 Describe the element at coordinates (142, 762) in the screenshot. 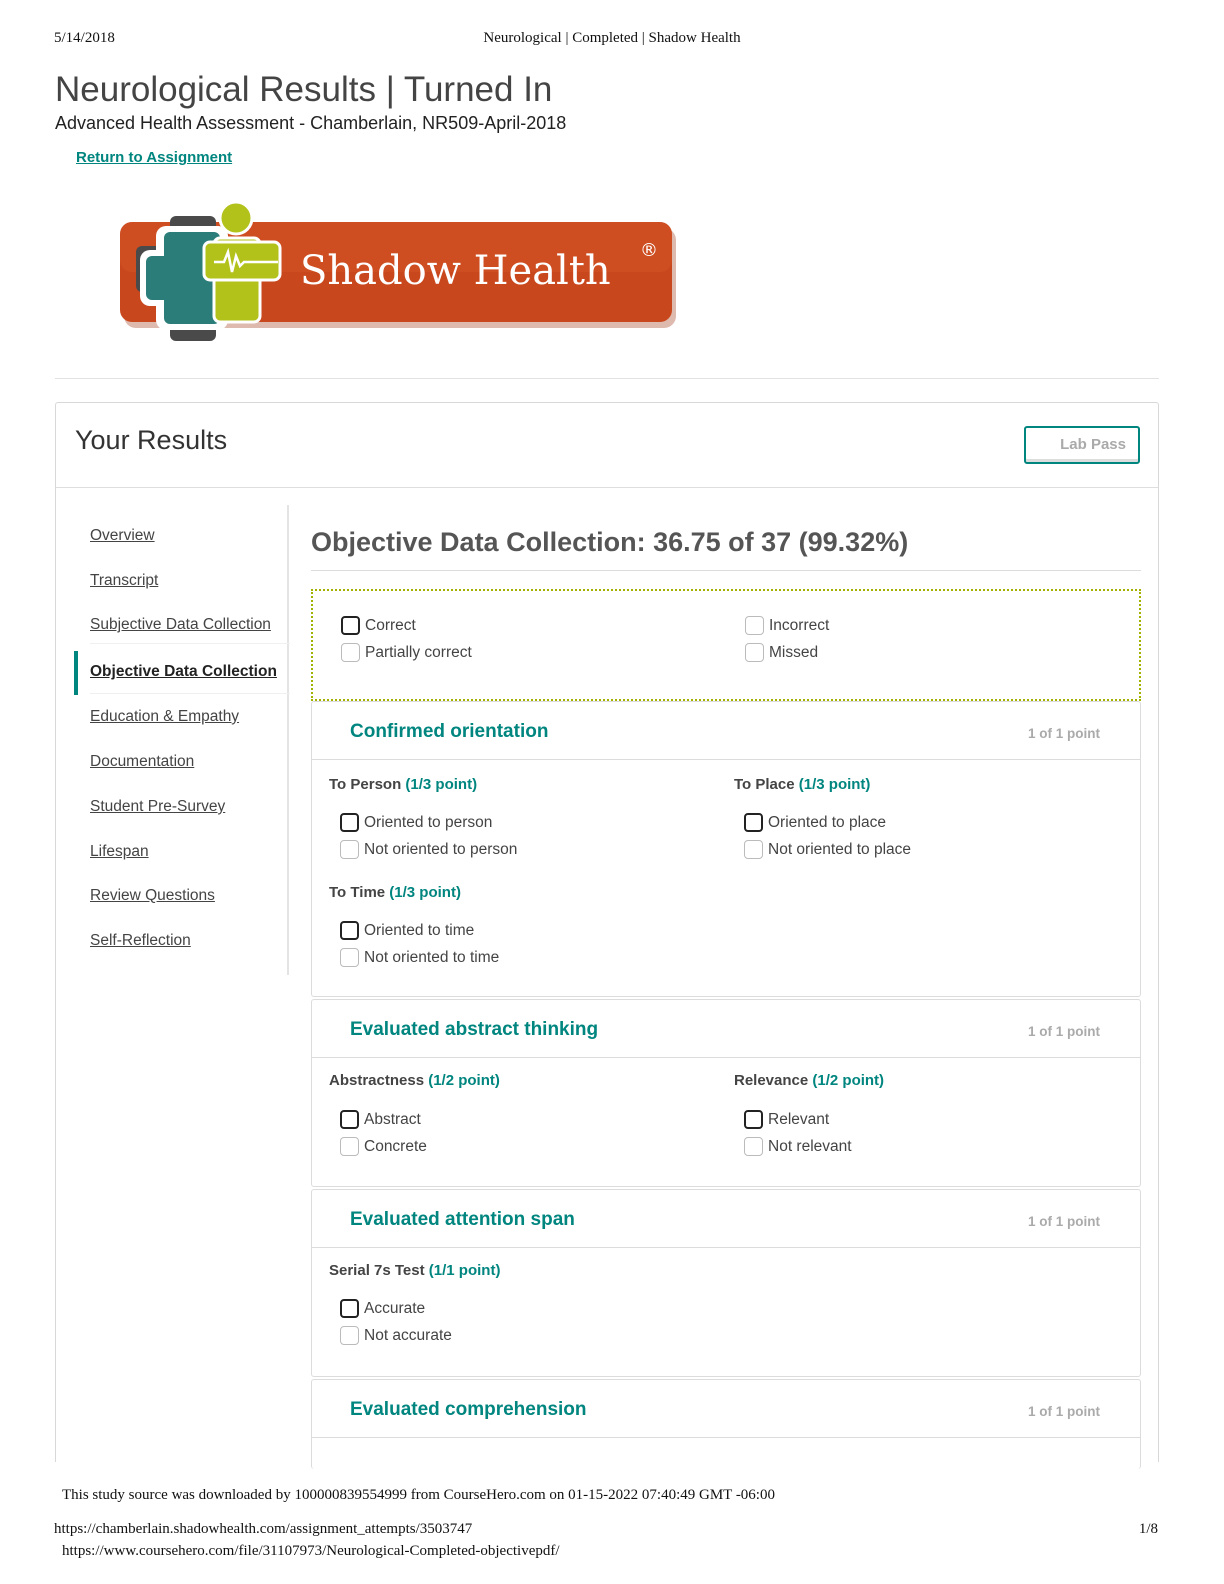

I see `sidebar-item-documentation: Documentation` at that location.